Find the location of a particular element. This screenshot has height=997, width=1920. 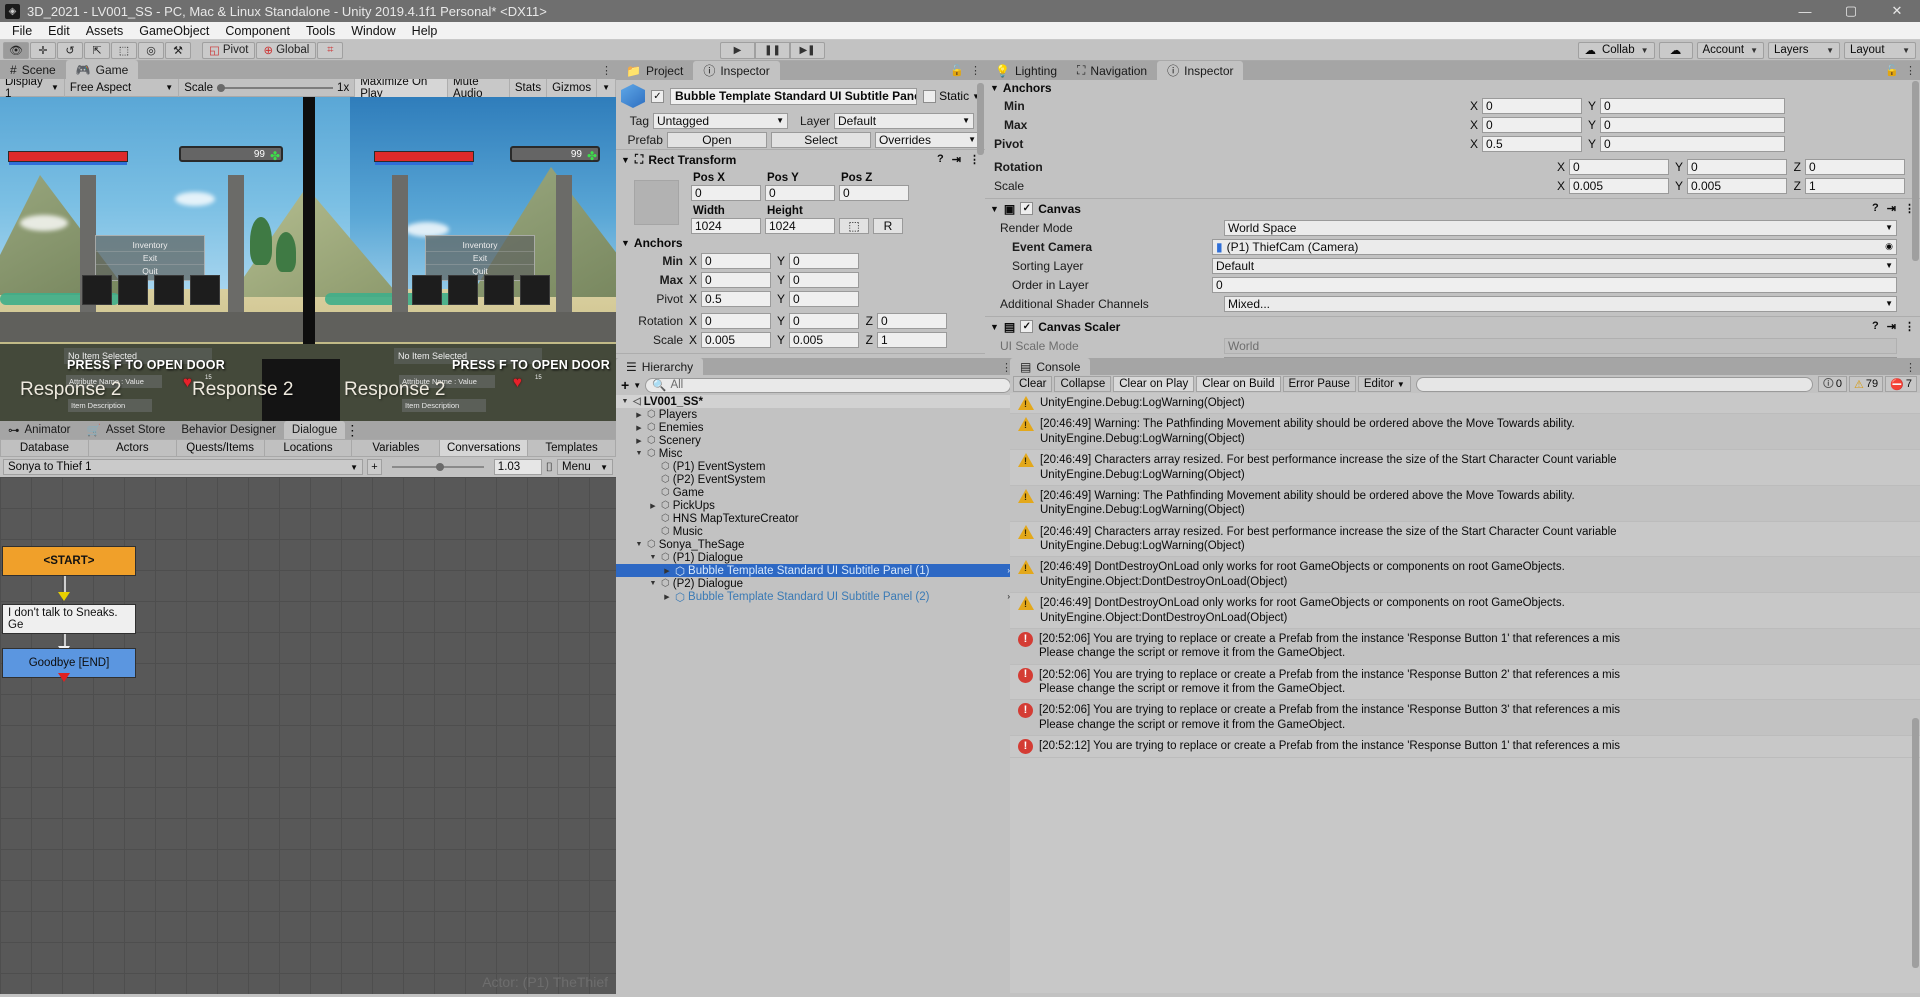

tab-inspector-mid: ⓘ Inspector is located at coordinates (736, 70).